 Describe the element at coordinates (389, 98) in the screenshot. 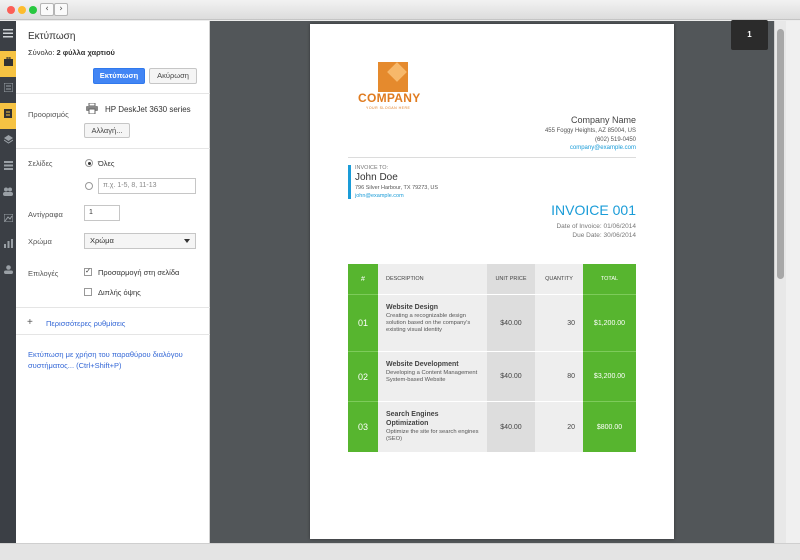

I see `logo-text: COMPANY` at that location.